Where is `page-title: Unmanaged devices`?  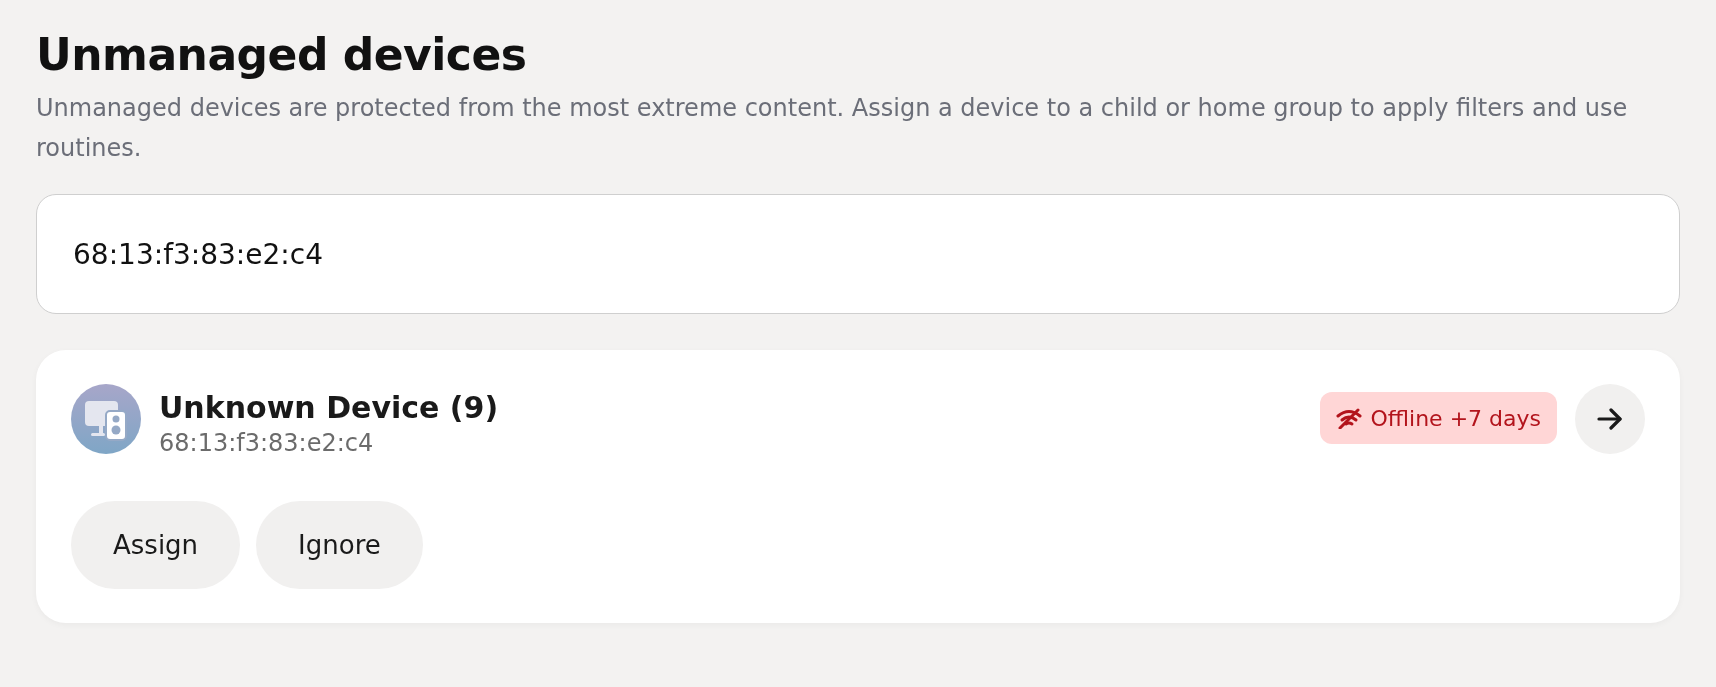
page-title: Unmanaged devices is located at coordinates (282, 55).